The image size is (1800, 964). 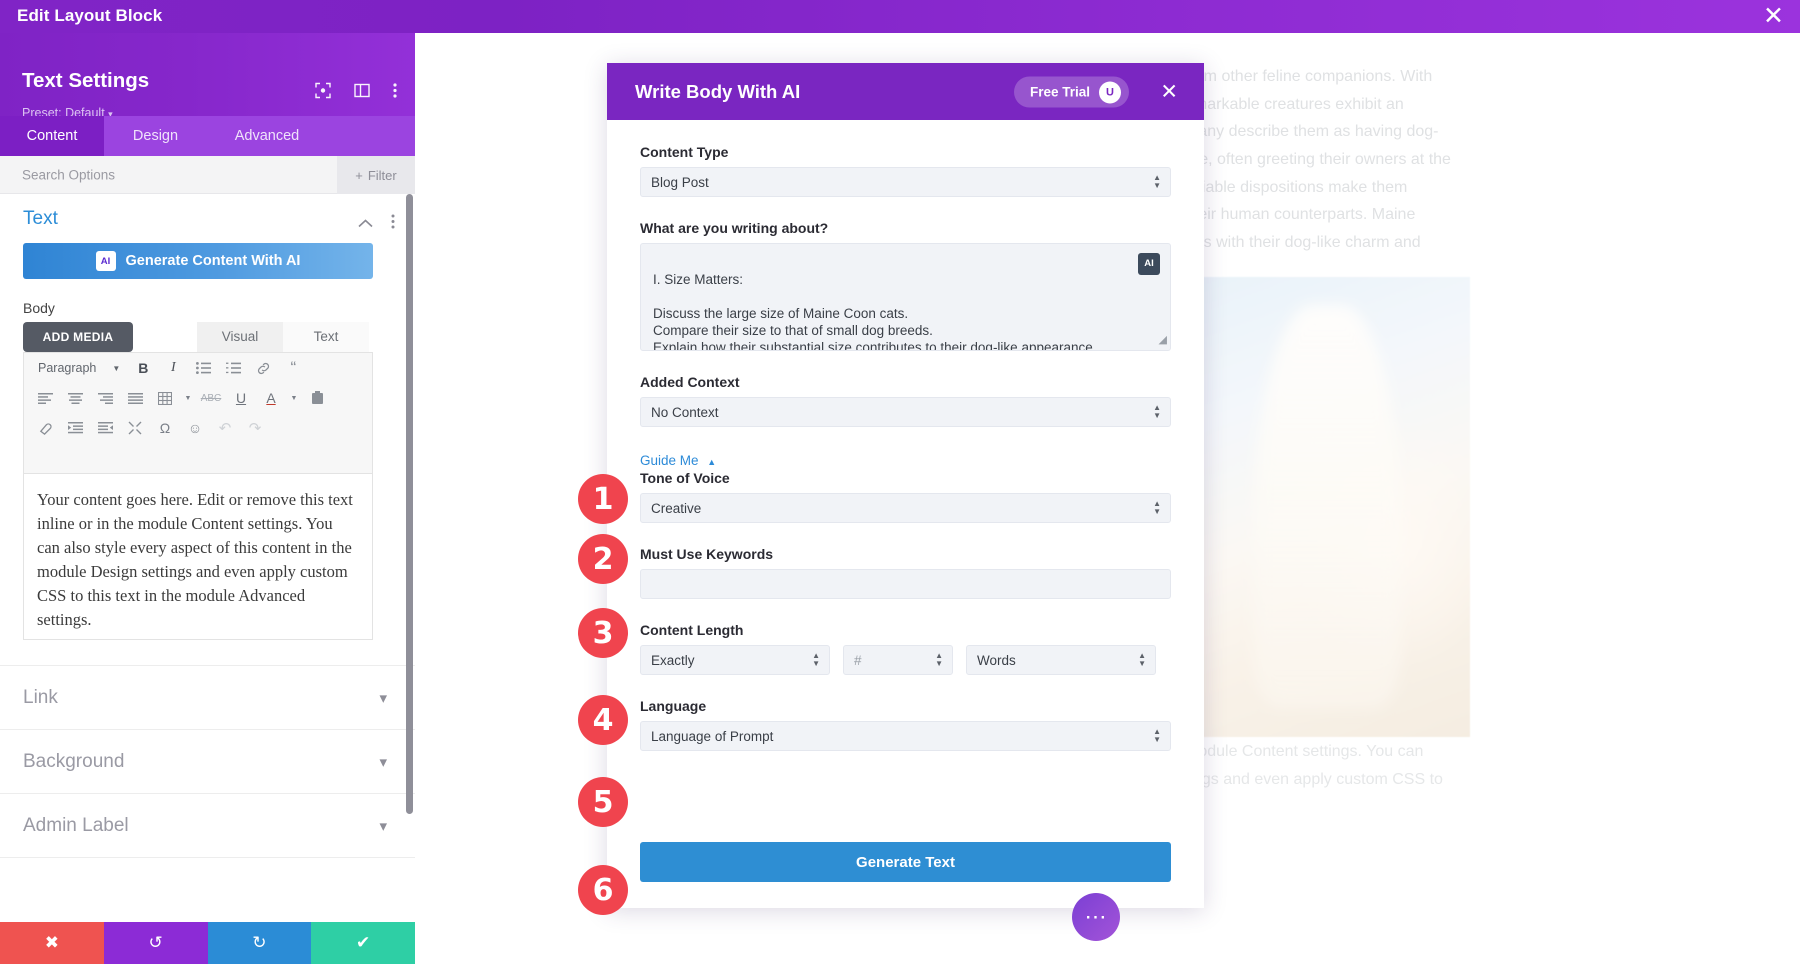 I want to click on content-length-row: Exactly ▲ ▼ # ▲ ▼ Words ▲ ▼, so click(x=905, y=660).